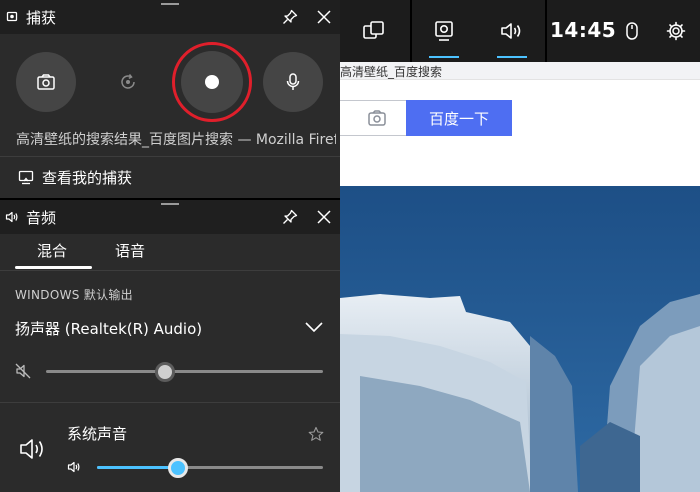 The height and width of the screenshot is (492, 700). I want to click on audio-widget-icon, so click(512, 31).